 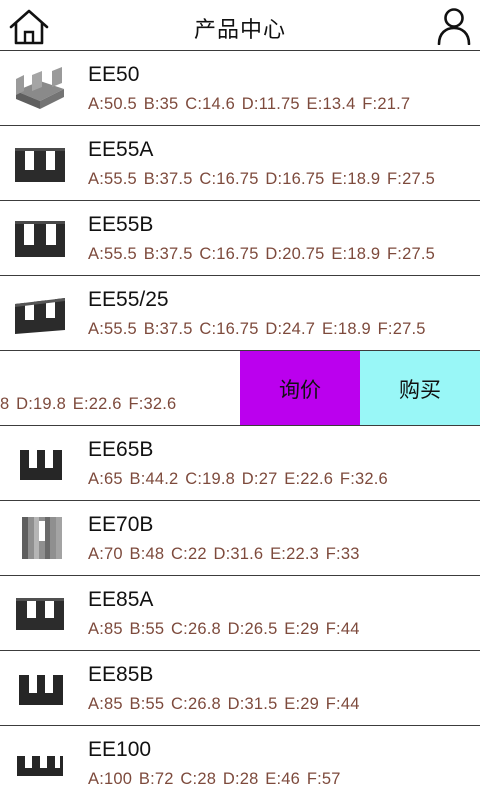 What do you see at coordinates (88, 404) in the screenshot?
I see `product-specs: 8 D:19.8 E:22.6 F:32.6` at bounding box center [88, 404].